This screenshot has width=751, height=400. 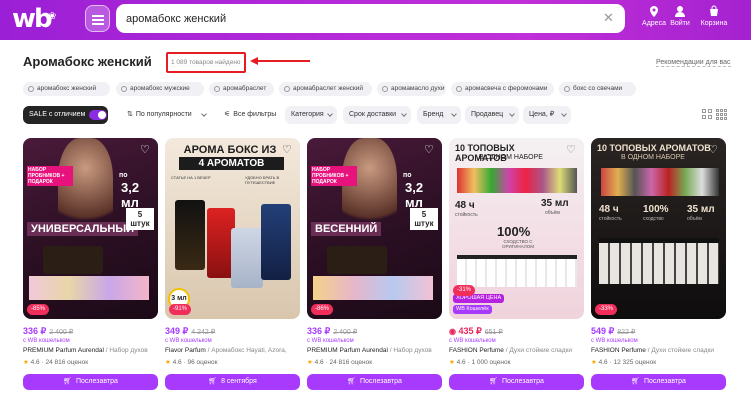 What do you see at coordinates (377, 115) in the screenshot?
I see `delivery-filter: Срок доставки` at bounding box center [377, 115].